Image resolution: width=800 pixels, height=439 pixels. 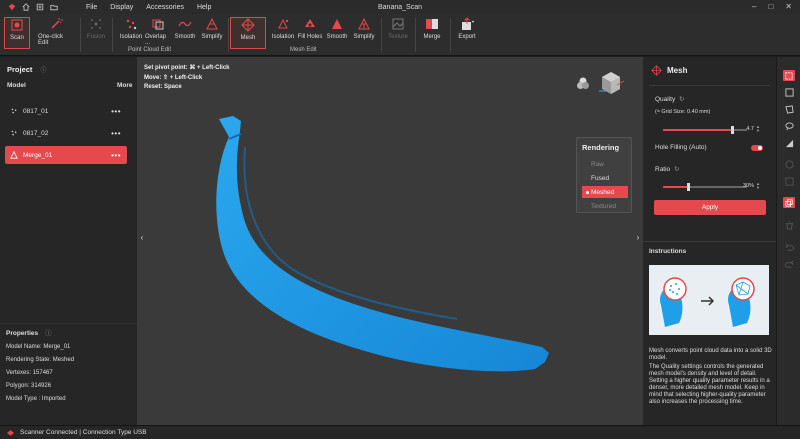 What do you see at coordinates (310, 37) in the screenshot?
I see `fill-holes-label: Fill Holes` at bounding box center [310, 37].